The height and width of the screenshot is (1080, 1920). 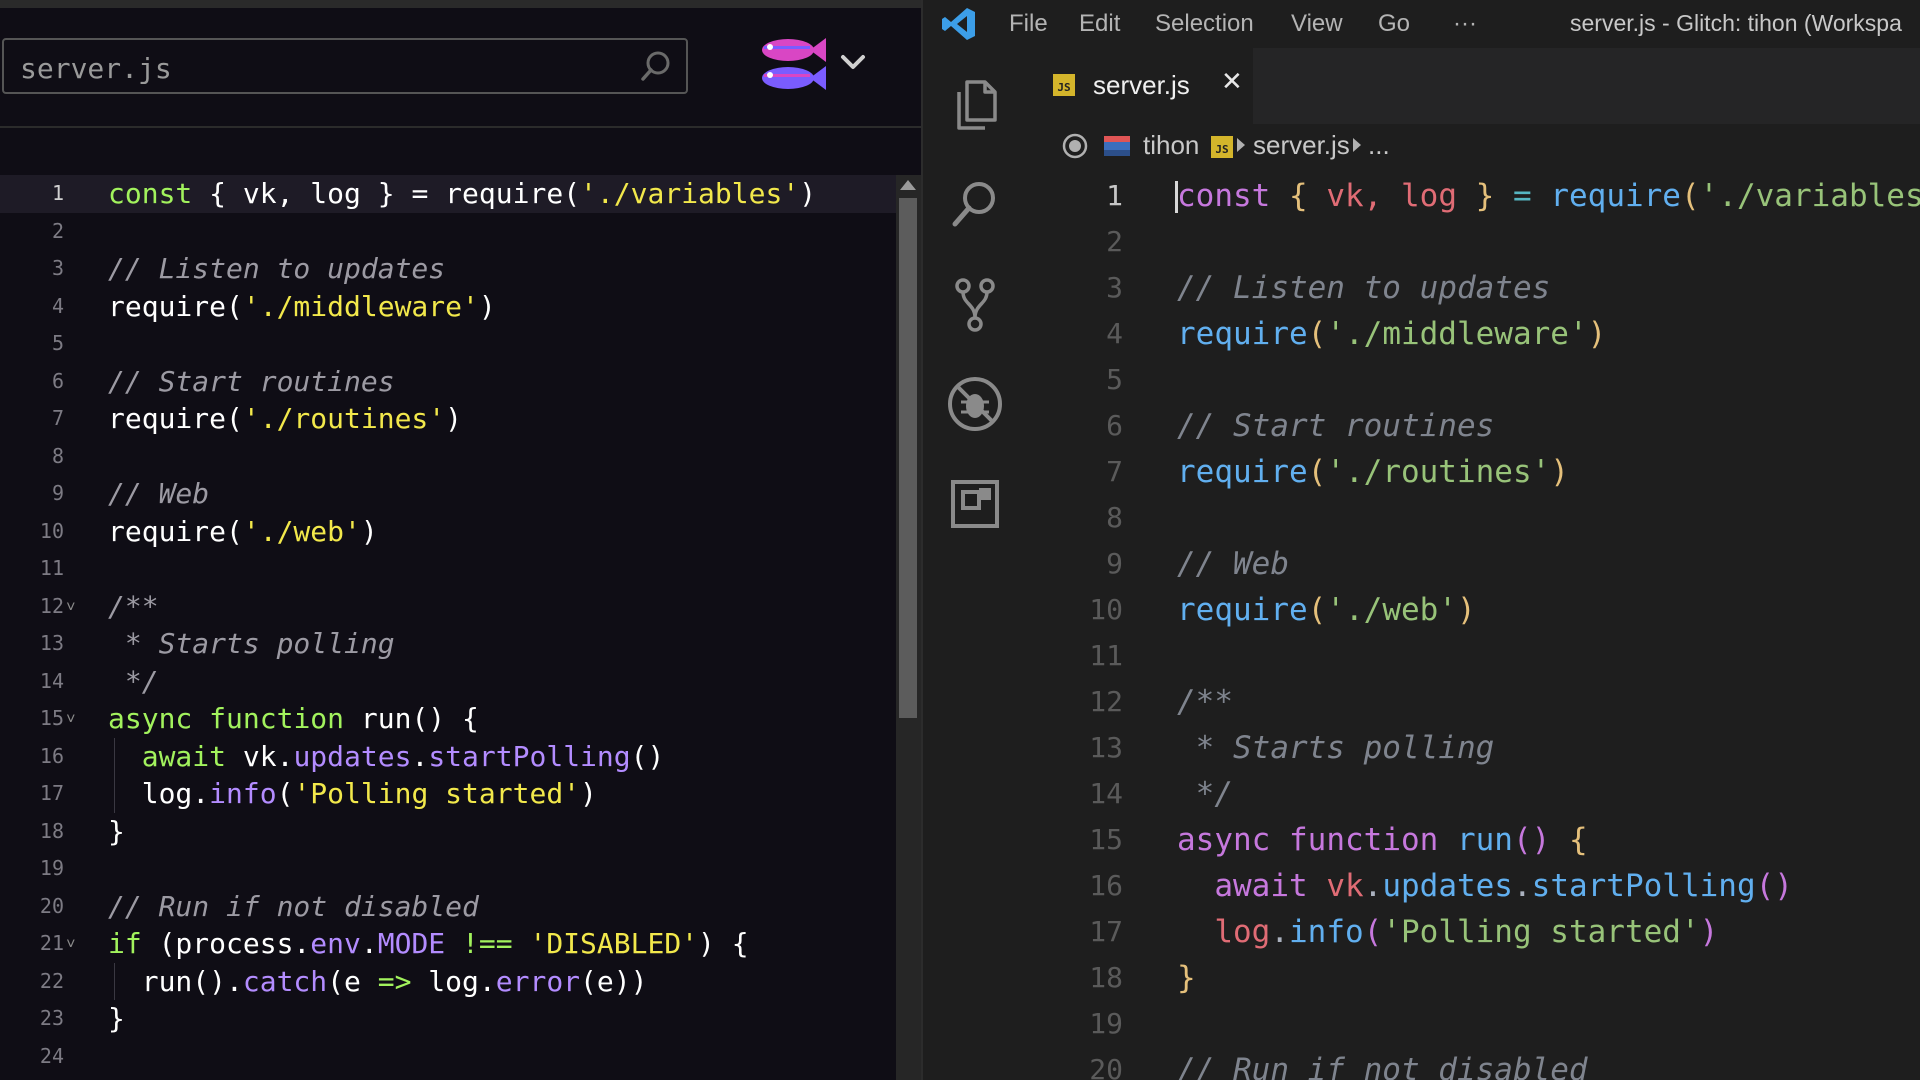 I want to click on glitch-code-line: 11, so click(x=450, y=569).